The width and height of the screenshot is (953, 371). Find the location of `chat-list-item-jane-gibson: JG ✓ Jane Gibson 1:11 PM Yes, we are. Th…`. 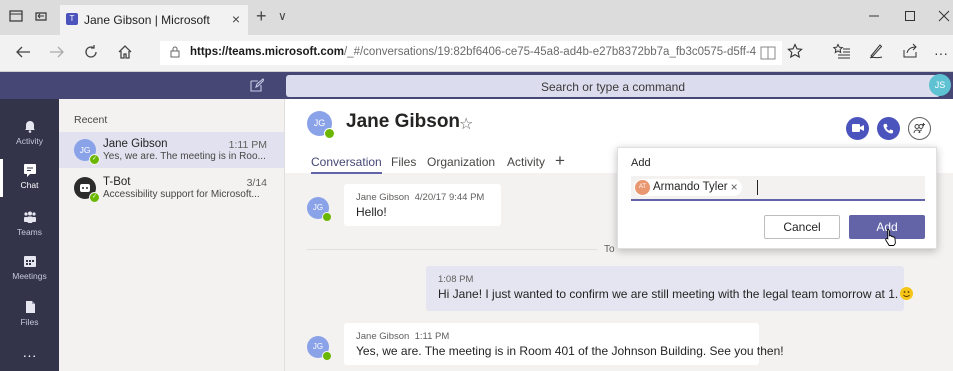

chat-list-item-jane-gibson: JG ✓ Jane Gibson 1:11 PM Yes, we are. Th… is located at coordinates (171, 150).